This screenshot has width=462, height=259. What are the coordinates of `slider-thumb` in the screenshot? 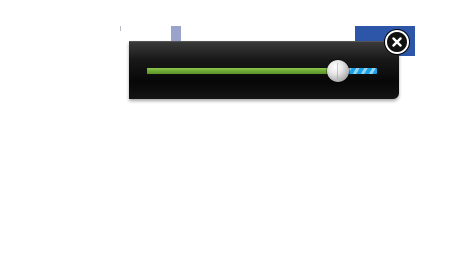 It's located at (337, 71).